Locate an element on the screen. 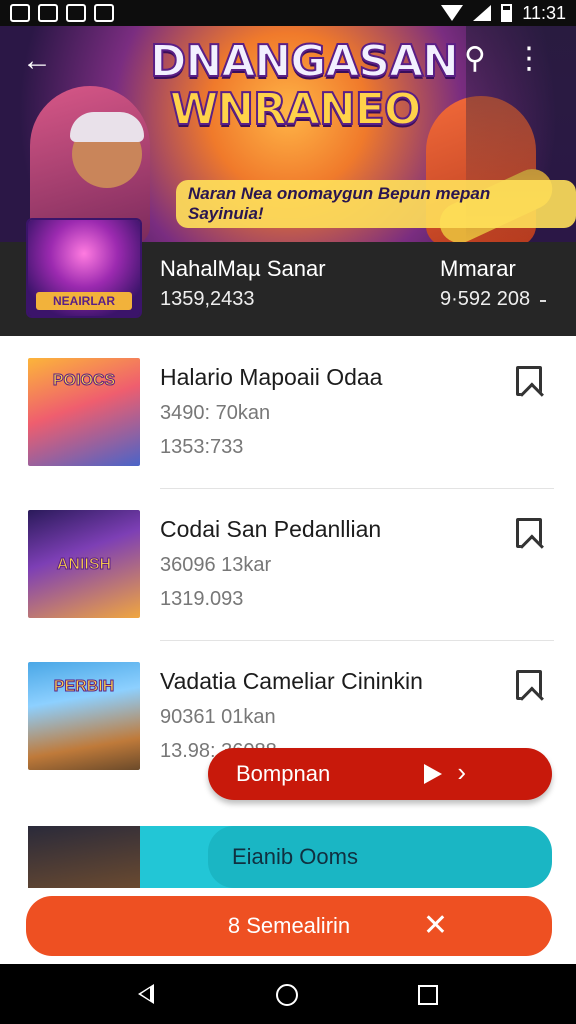 This screenshot has width=576, height=1024. status-bar: 11:31 is located at coordinates (288, 13).